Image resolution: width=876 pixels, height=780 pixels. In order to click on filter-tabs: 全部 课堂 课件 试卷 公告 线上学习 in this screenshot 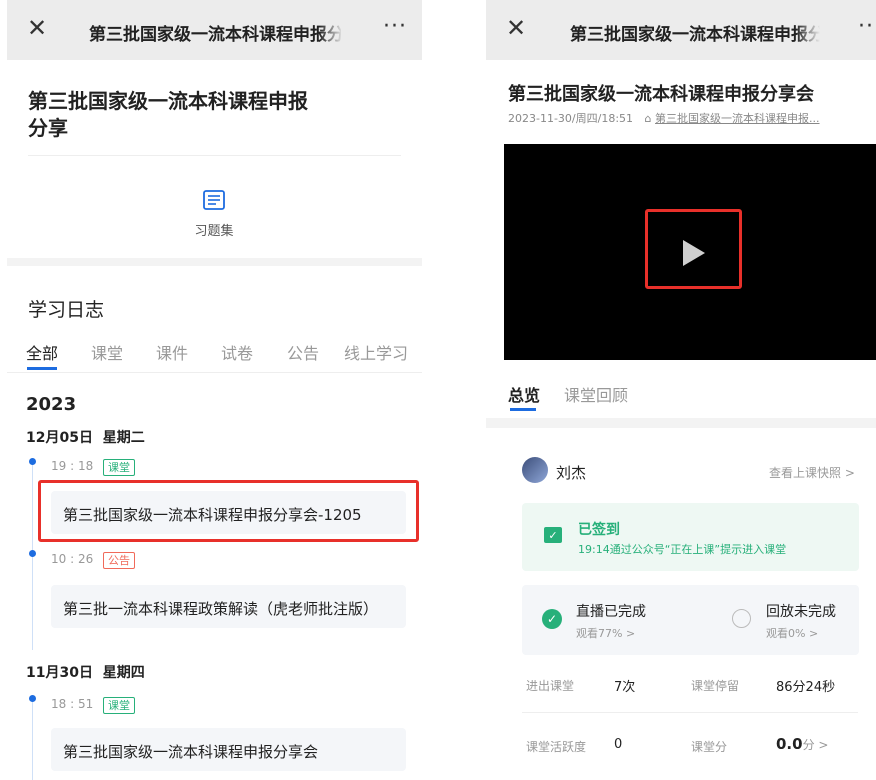, I will do `click(214, 356)`.